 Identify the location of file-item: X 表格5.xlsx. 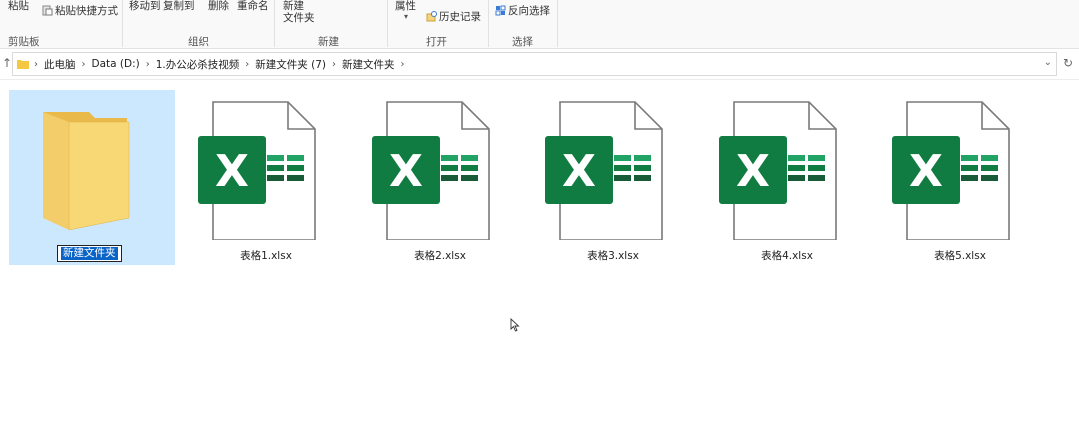
(960, 177).